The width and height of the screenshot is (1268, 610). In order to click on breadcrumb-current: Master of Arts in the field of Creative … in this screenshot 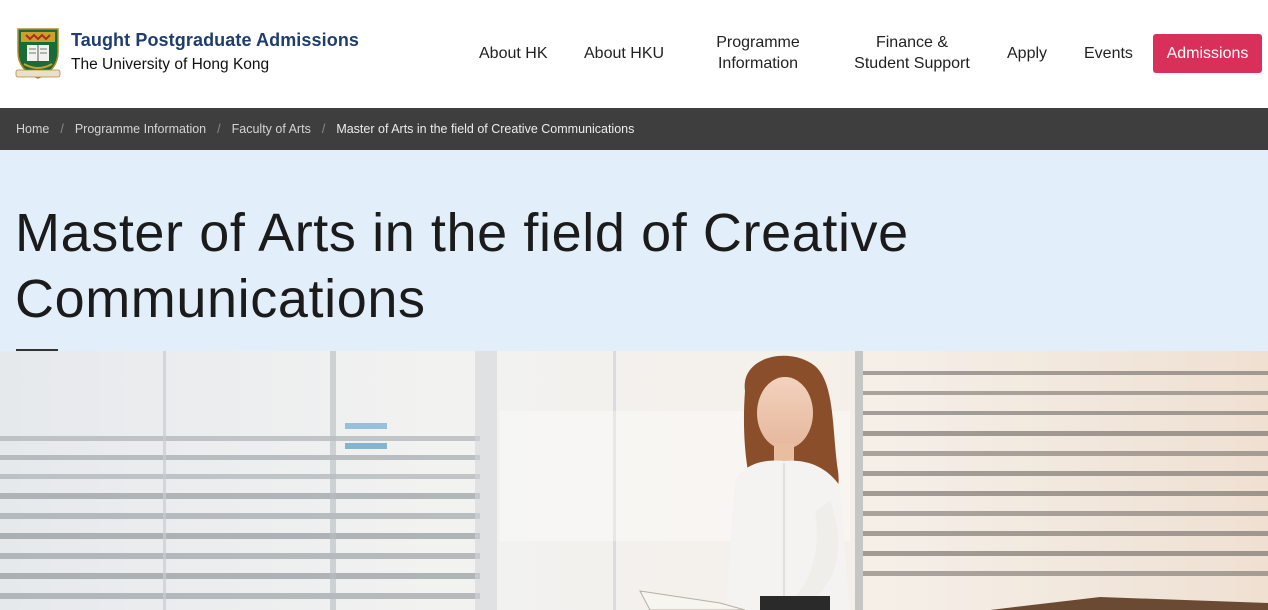, I will do `click(485, 129)`.